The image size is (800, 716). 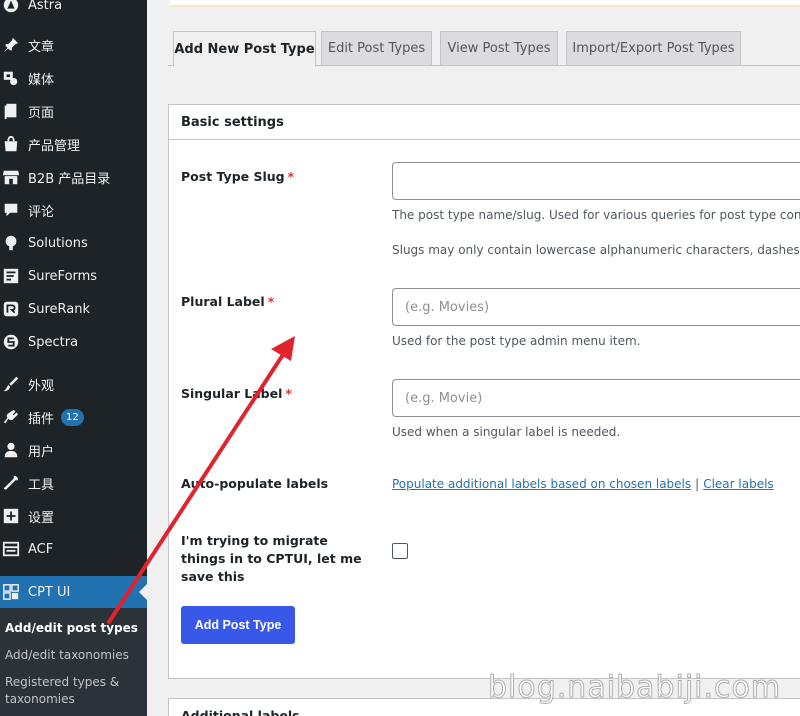 I want to click on tab-view-post-types: View Post Types, so click(x=499, y=48).